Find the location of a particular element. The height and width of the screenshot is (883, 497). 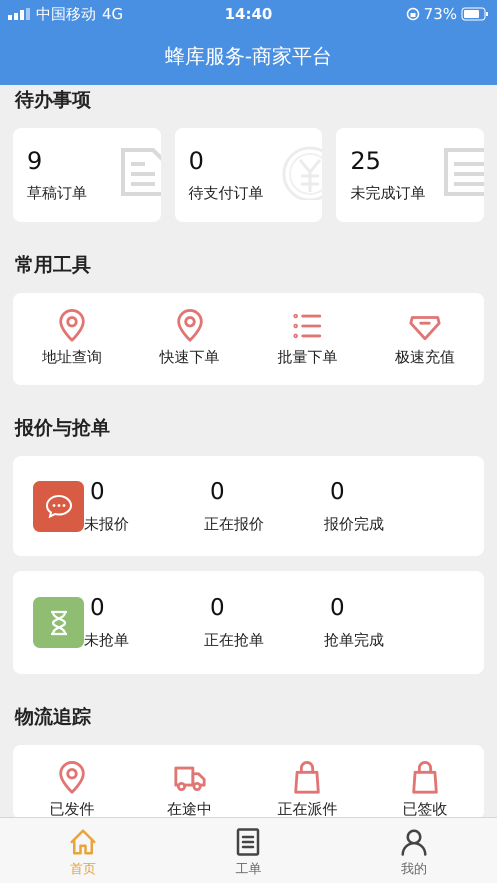

shortcut-label: 正在派件 is located at coordinates (307, 808).